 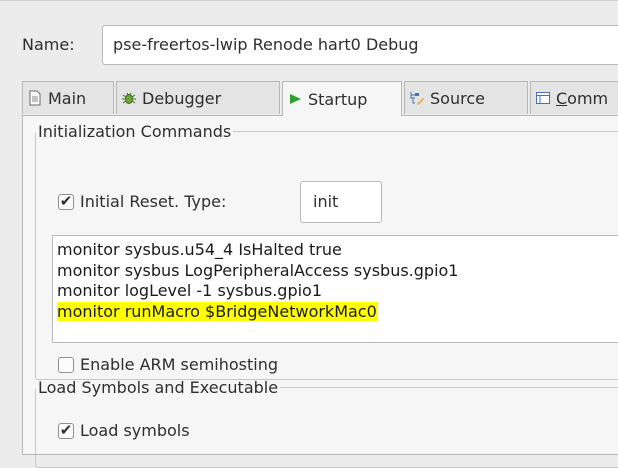 I want to click on source-lookup-icon, so click(x=417, y=98).